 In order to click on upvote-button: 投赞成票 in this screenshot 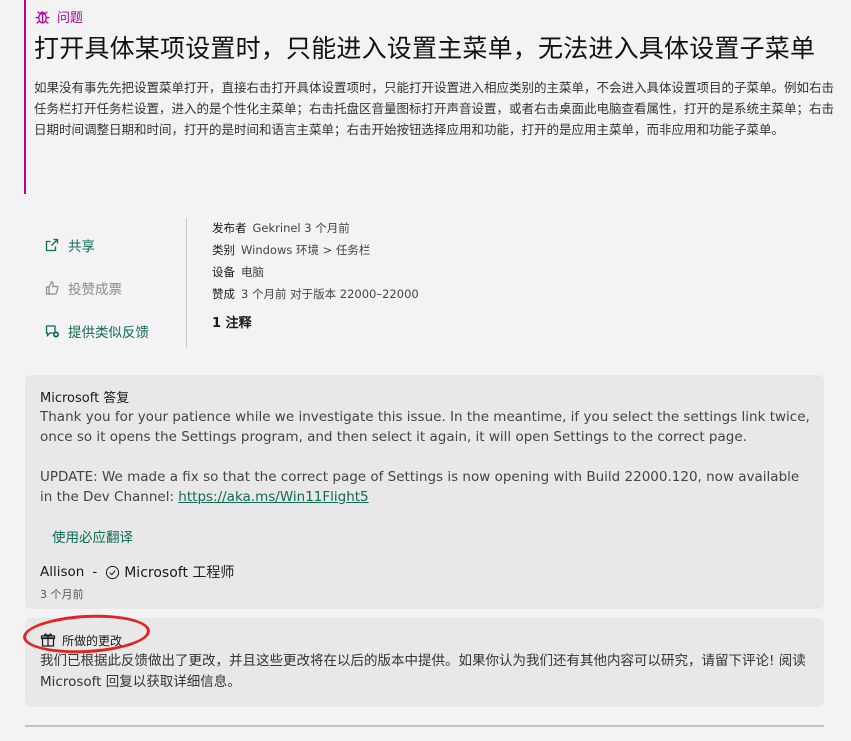, I will do `click(83, 288)`.